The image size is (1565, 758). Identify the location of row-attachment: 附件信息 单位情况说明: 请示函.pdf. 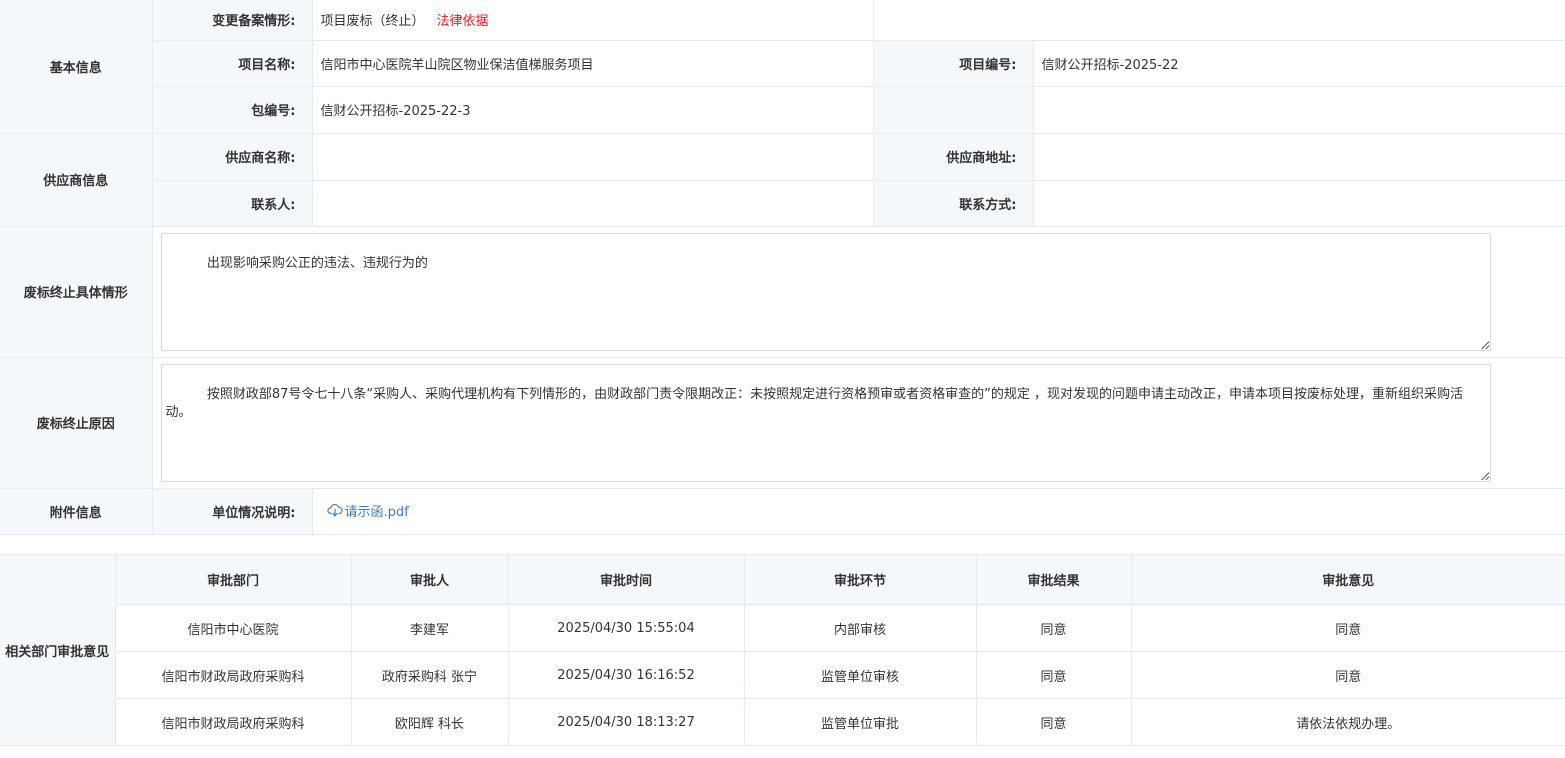
(782, 511).